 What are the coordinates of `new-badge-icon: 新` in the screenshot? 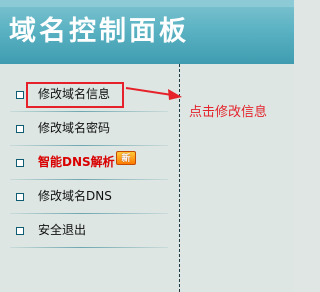 It's located at (126, 158).